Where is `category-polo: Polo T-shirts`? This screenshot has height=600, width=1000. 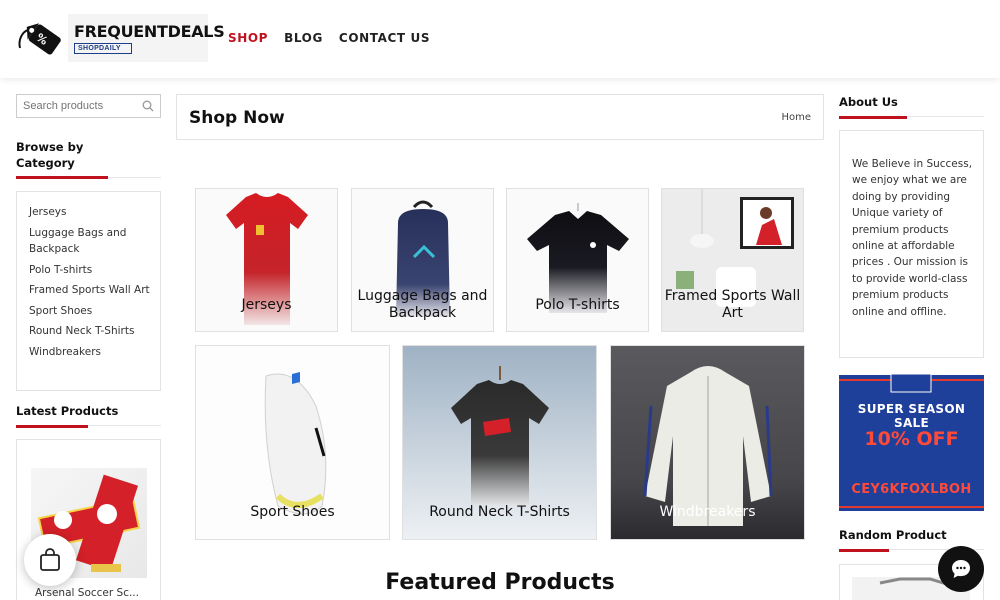
category-polo: Polo T-shirts is located at coordinates (94, 270).